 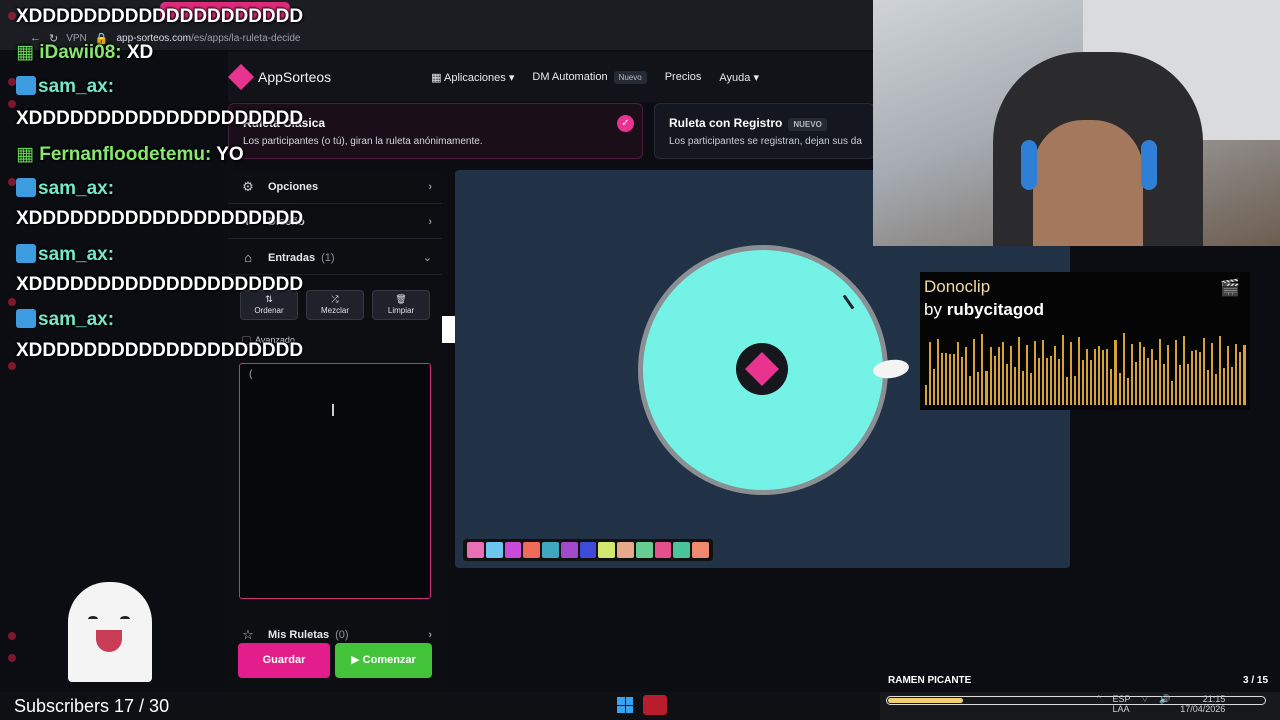 What do you see at coordinates (1099, 704) in the screenshot?
I see `tray-chevron-icon: ⌃` at bounding box center [1099, 704].